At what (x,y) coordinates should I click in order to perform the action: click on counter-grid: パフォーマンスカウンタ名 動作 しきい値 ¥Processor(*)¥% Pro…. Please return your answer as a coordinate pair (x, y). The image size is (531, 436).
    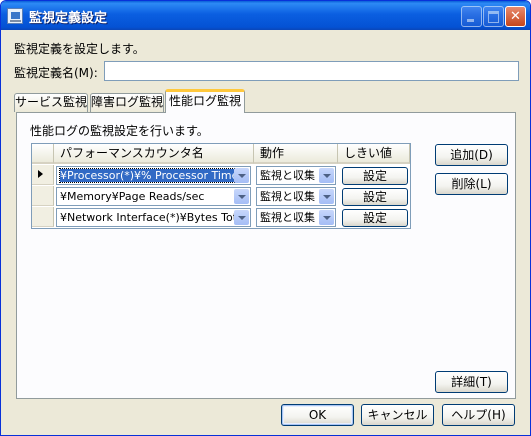
    Looking at the image, I should click on (221, 186).